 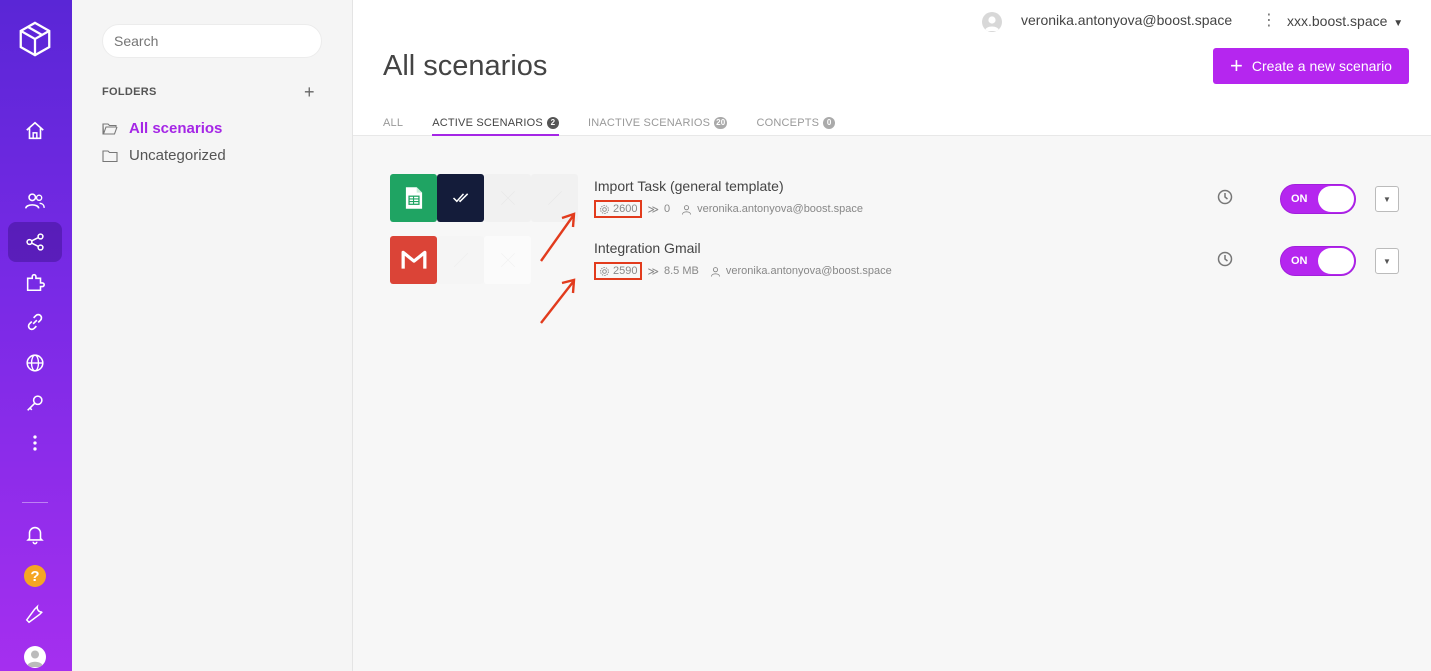 I want to click on tab-label: CONCEPTS, so click(x=788, y=123).